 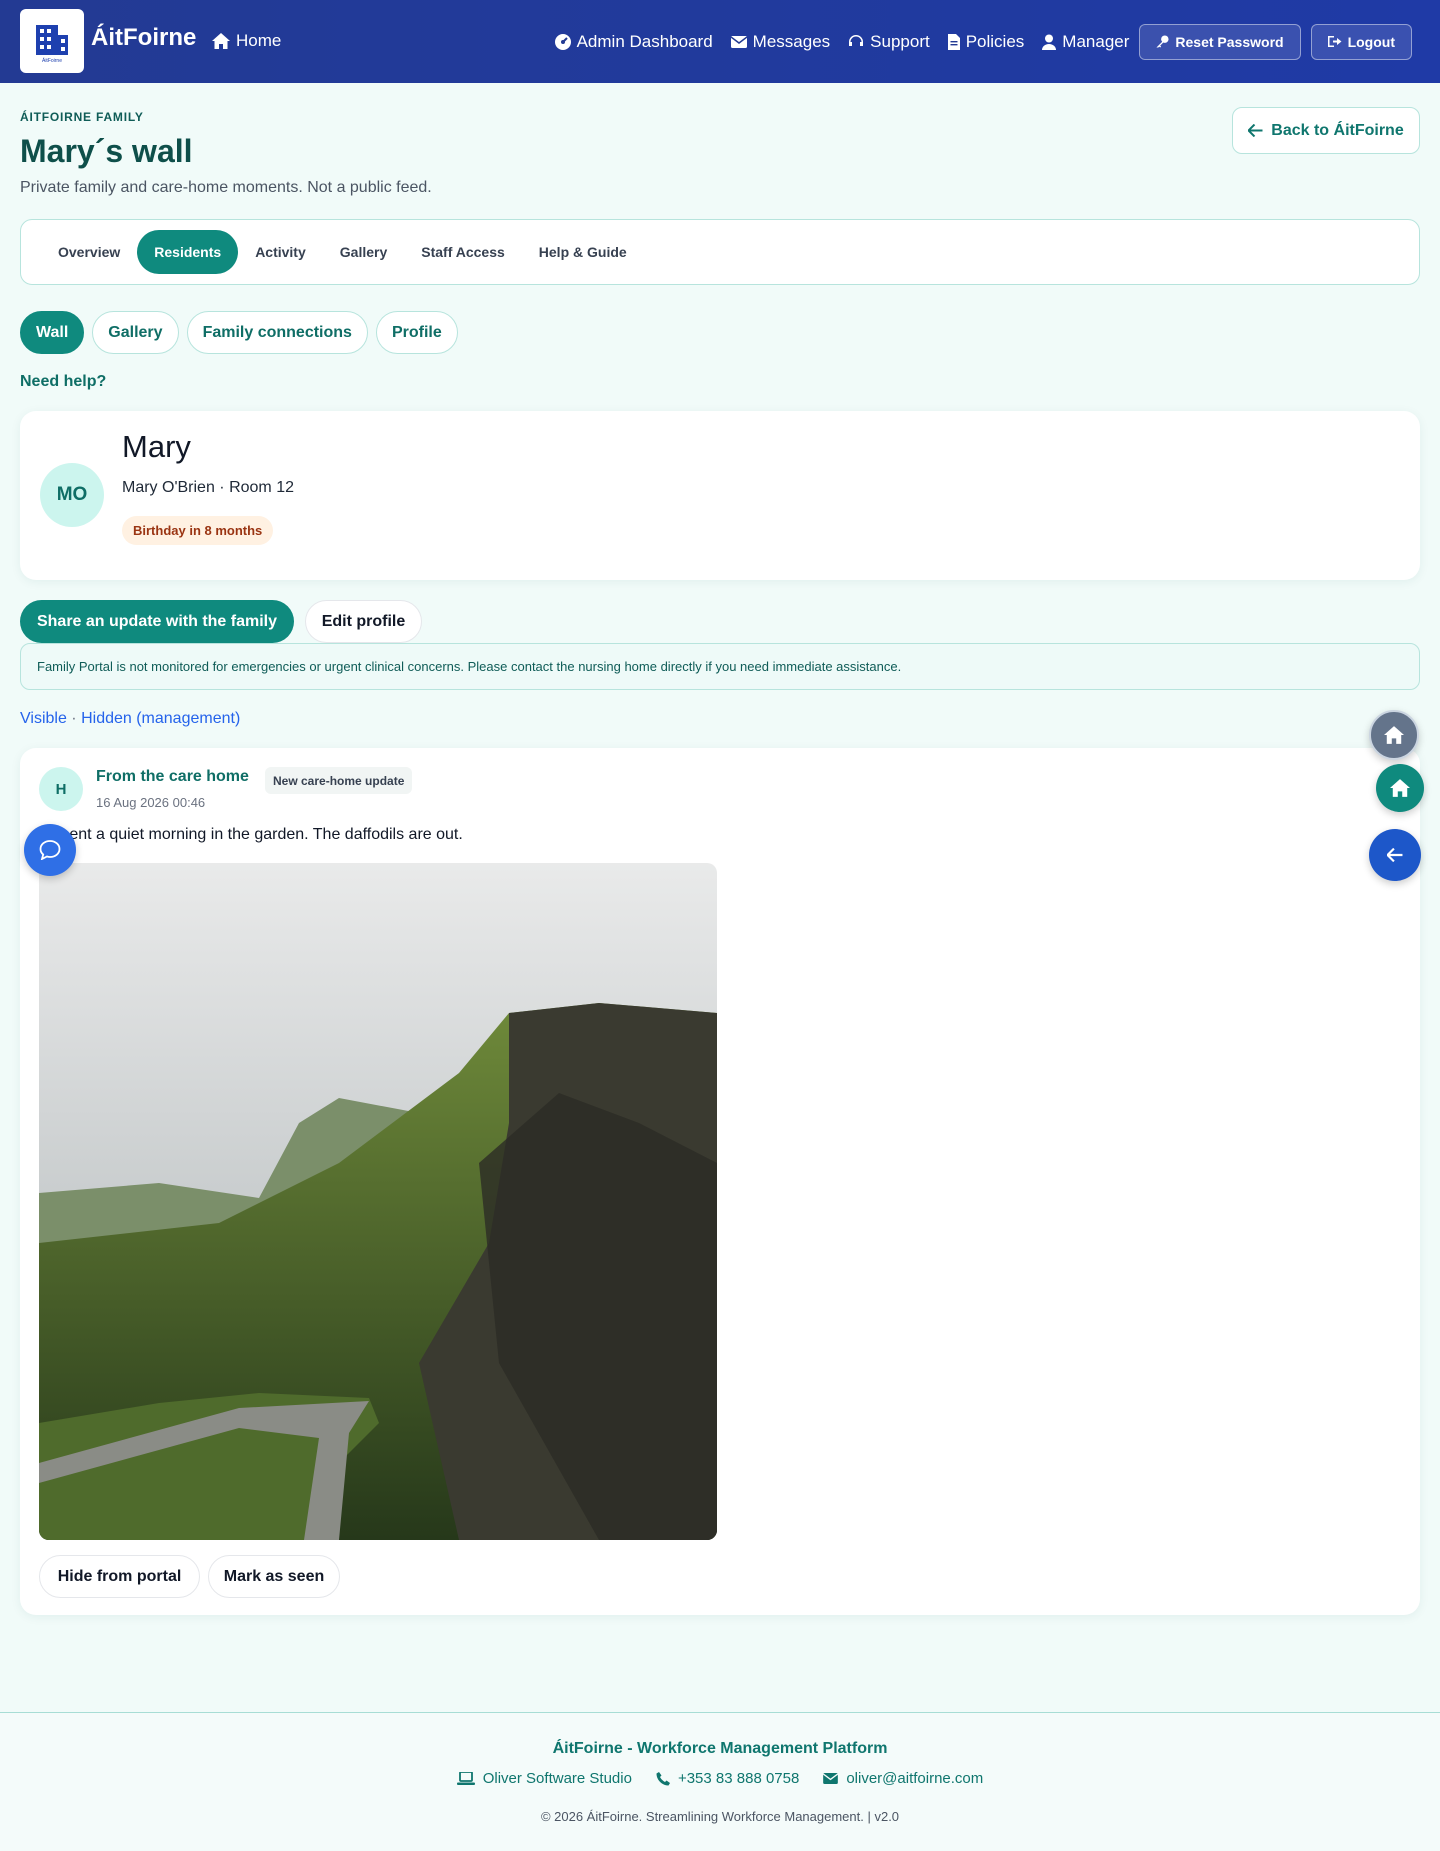 I want to click on page-eyebrow: ÁITFOIRNE FAMILY, so click(x=82, y=117).